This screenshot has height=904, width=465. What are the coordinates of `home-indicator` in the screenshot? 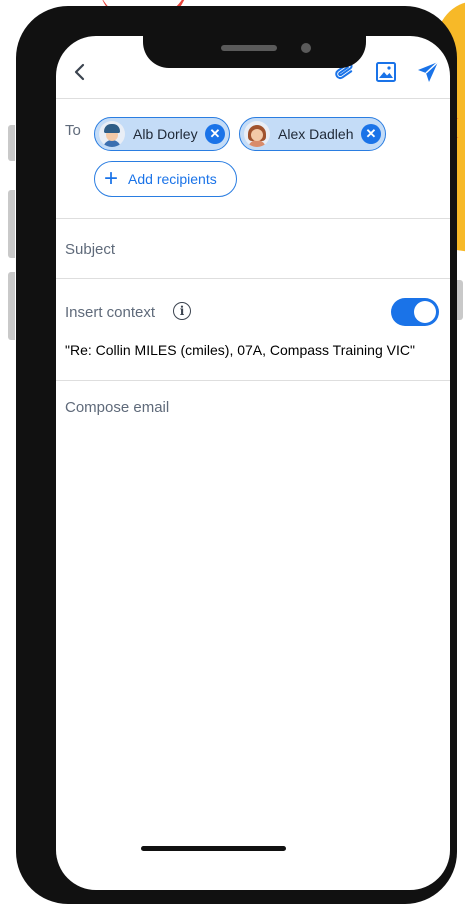 It's located at (213, 848).